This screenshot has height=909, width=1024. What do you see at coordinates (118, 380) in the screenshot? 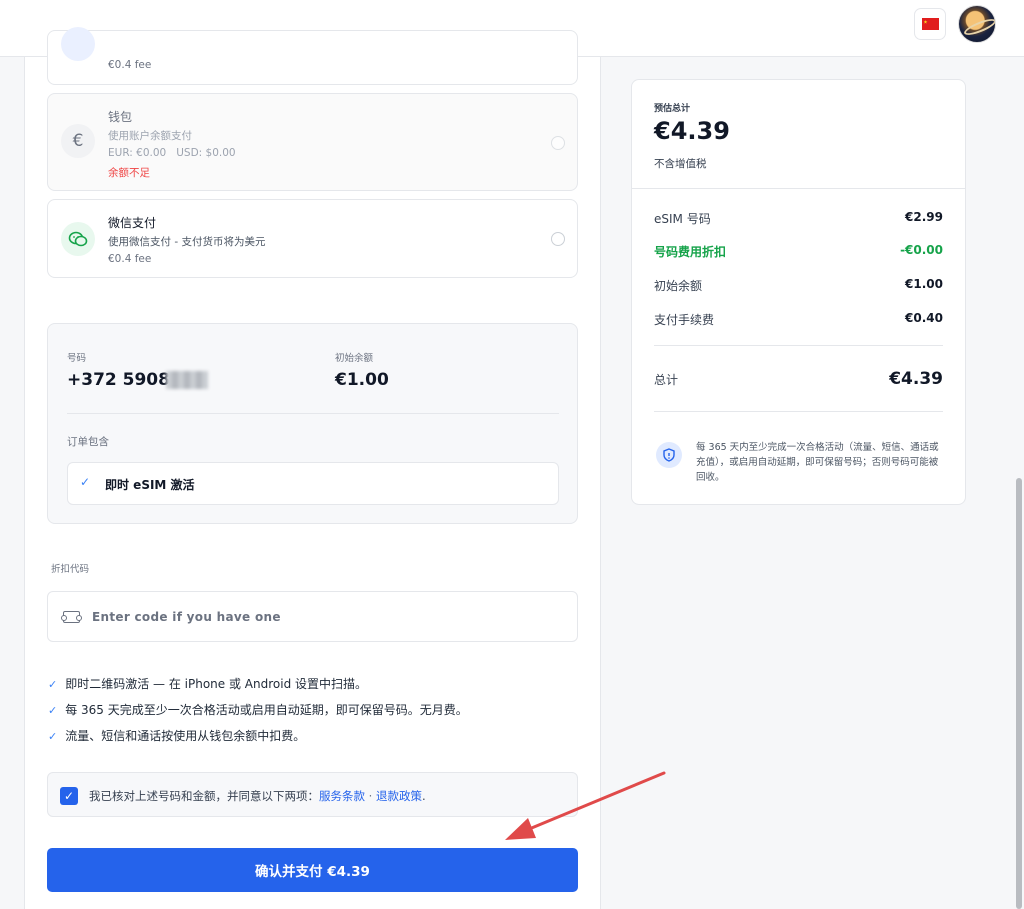
I see `phone-number: +372 5908` at bounding box center [118, 380].